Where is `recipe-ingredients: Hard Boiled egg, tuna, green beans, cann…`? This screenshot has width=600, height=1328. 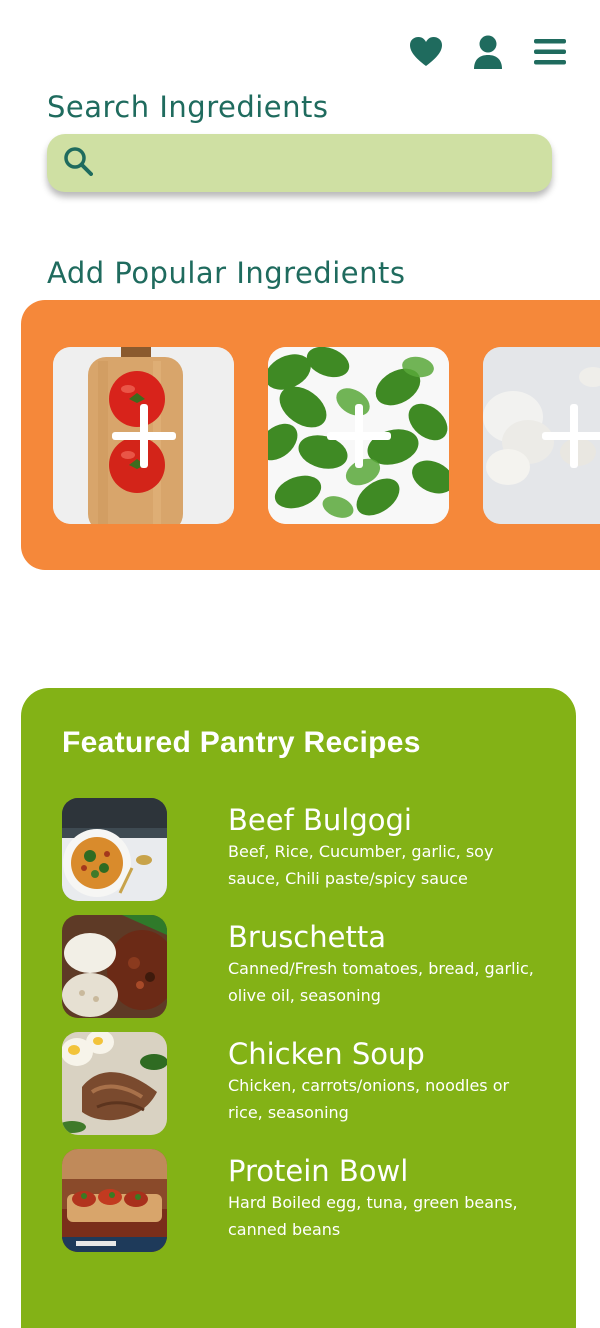 recipe-ingredients: Hard Boiled egg, tuna, green beans, cann… is located at coordinates (383, 1216).